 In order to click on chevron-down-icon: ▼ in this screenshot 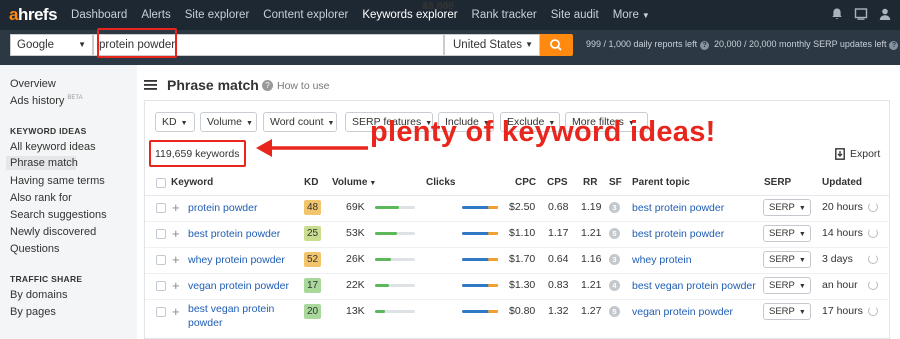, I will do `click(802, 260)`.